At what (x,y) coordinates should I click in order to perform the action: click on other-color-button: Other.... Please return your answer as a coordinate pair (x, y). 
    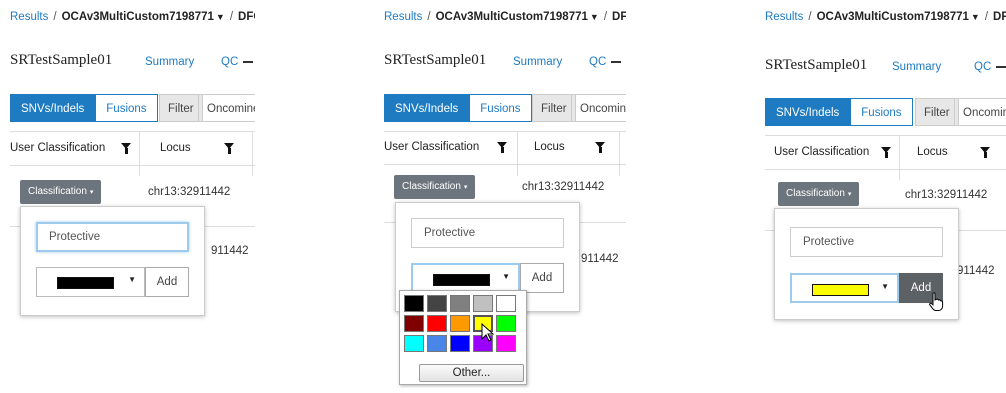
    Looking at the image, I should click on (471, 373).